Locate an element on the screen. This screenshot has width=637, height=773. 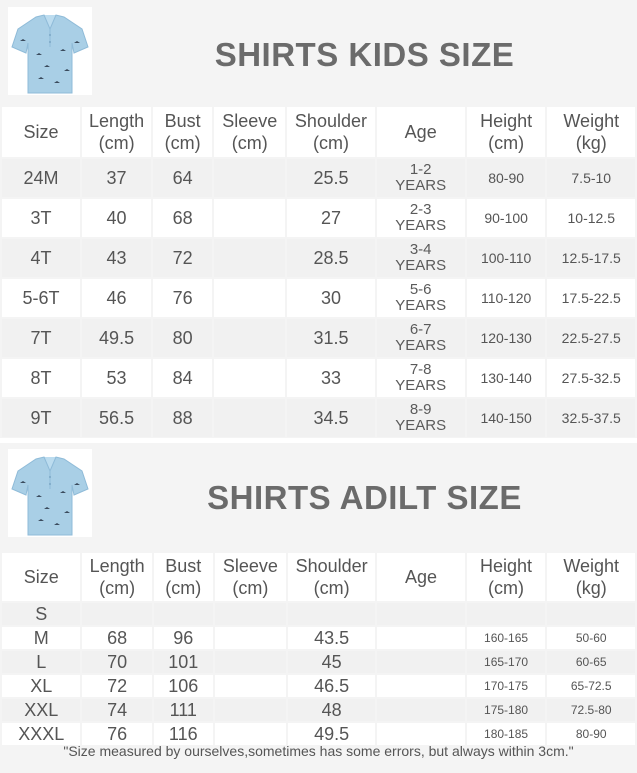
adult-table-row: XXL 74 111 48 175-180 72.5-80 is located at coordinates (318, 710).